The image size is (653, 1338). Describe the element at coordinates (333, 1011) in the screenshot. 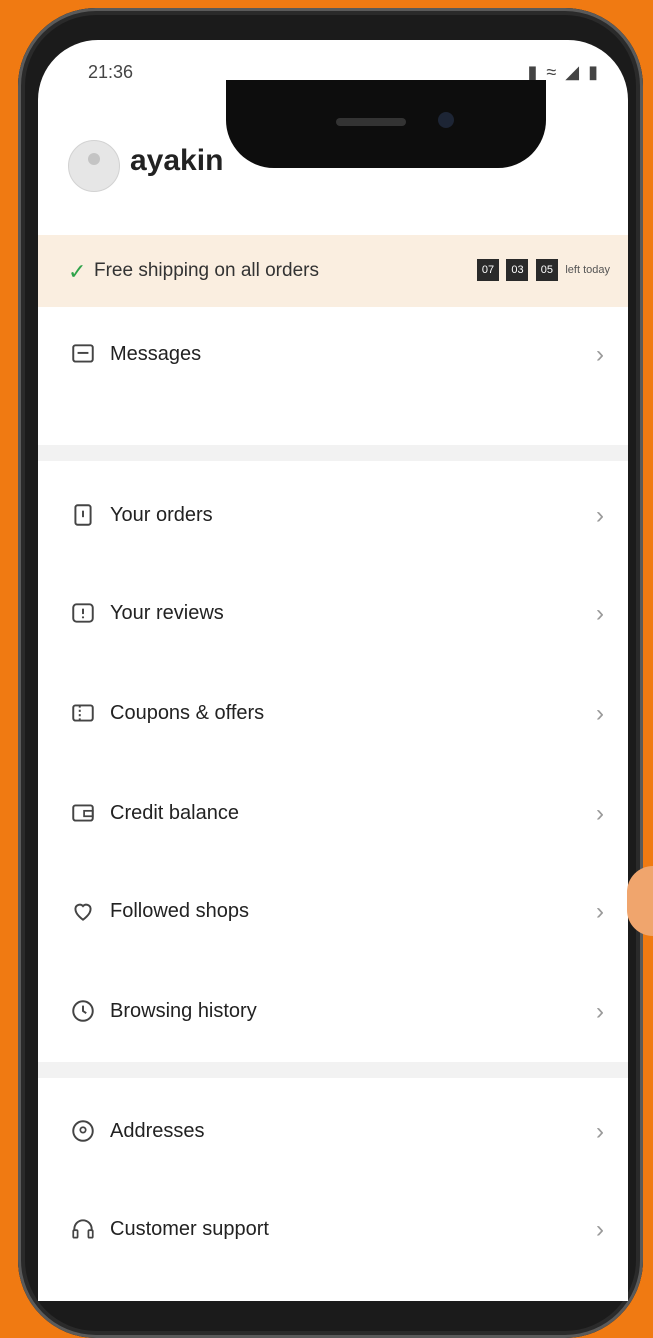

I see `menu-item-browsing-history: Browsing history ›` at that location.